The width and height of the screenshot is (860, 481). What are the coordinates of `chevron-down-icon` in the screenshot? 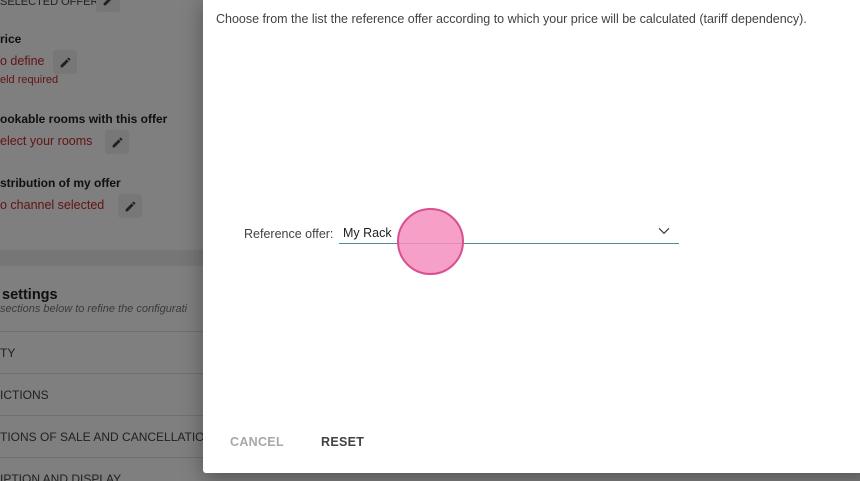 It's located at (664, 231).